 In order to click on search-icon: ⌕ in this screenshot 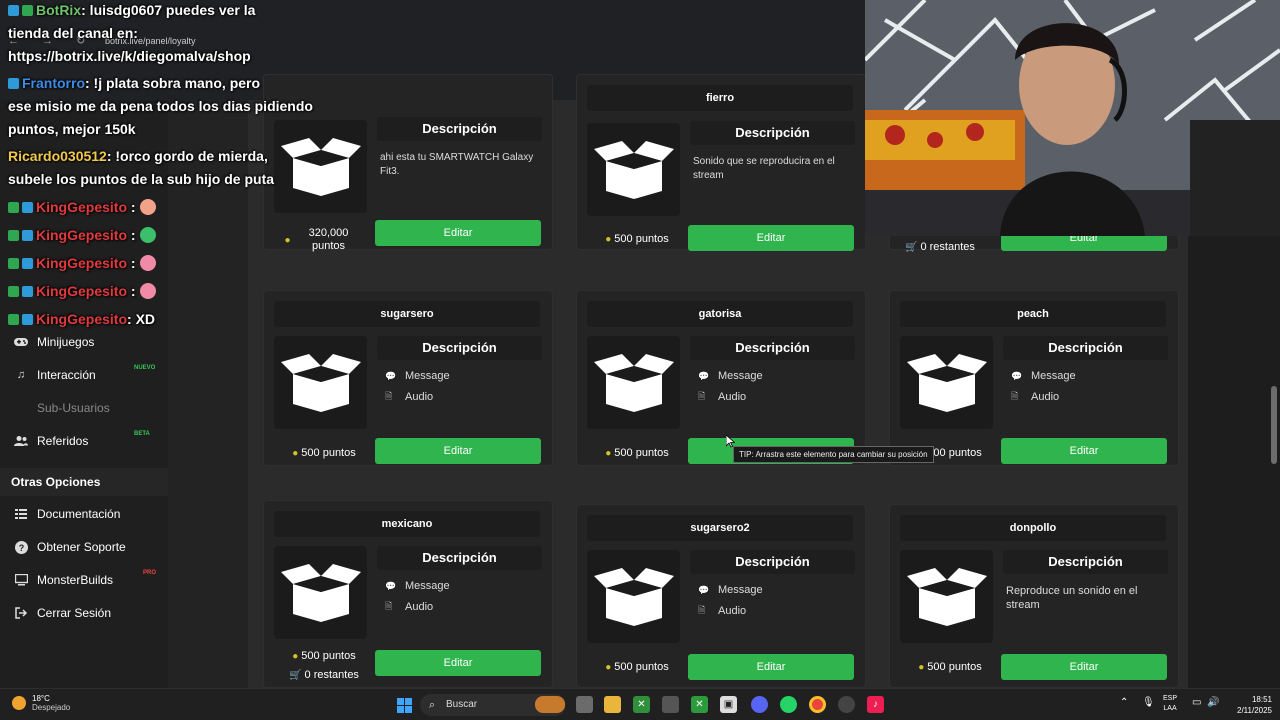, I will do `click(432, 705)`.